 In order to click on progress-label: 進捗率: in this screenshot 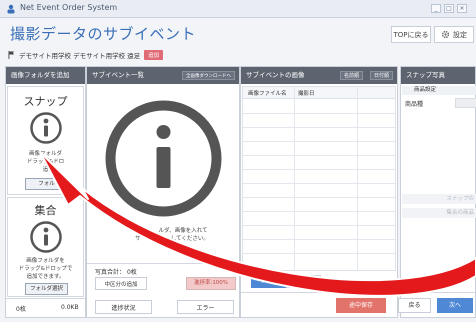, I will do `click(203, 283)`.